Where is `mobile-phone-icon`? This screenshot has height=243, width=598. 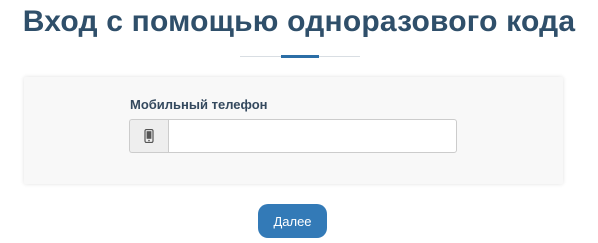
mobile-phone-icon is located at coordinates (149, 136).